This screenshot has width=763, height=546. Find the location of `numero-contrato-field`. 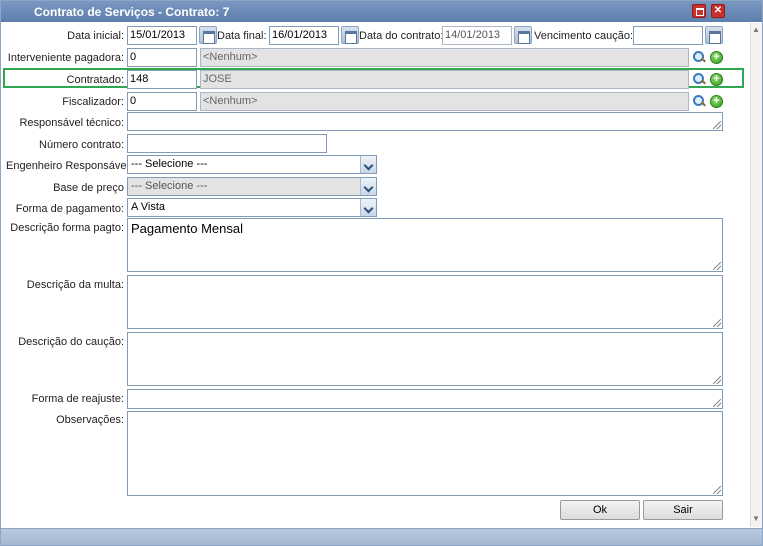

numero-contrato-field is located at coordinates (227, 143).